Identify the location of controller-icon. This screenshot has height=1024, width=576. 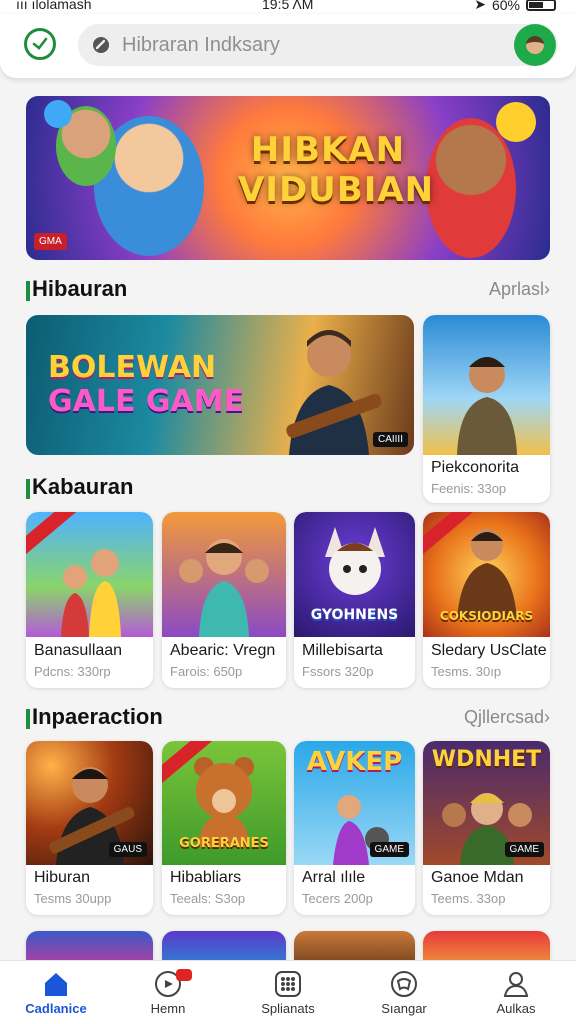
(404, 984).